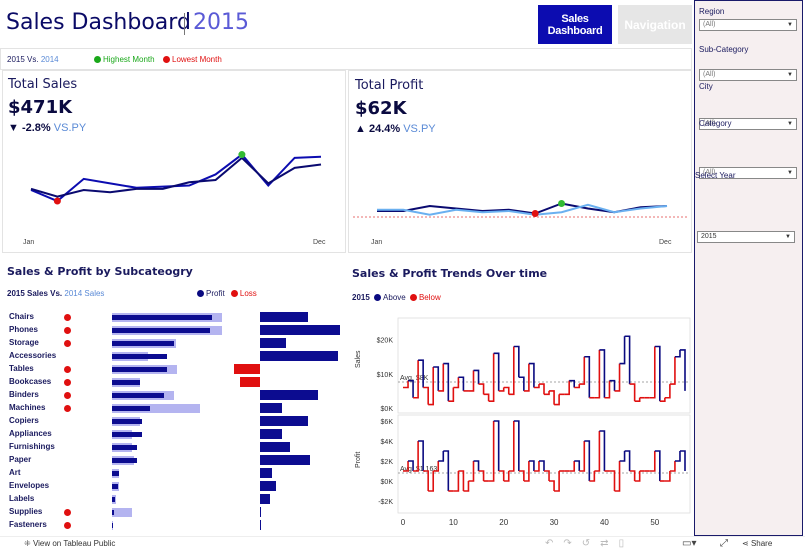 The image size is (805, 550). I want to click on profit-tick-label: $2K, so click(387, 462).